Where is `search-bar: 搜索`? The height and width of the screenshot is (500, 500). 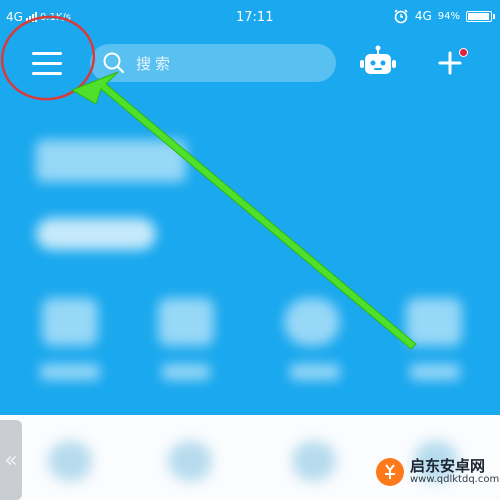
search-bar: 搜索 is located at coordinates (213, 63).